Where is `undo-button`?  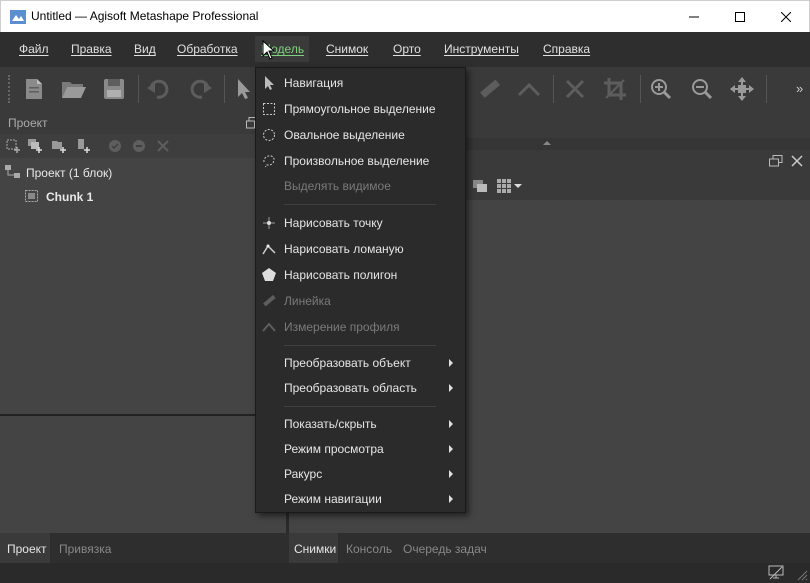
undo-button is located at coordinates (159, 89).